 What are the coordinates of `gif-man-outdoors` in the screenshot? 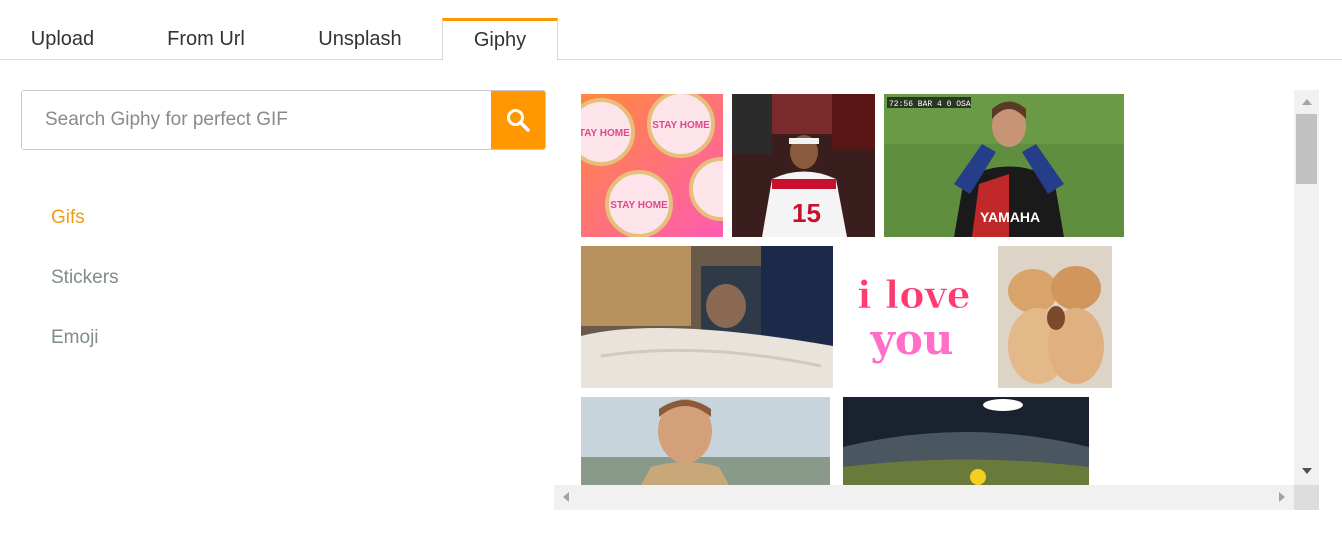 It's located at (705, 441).